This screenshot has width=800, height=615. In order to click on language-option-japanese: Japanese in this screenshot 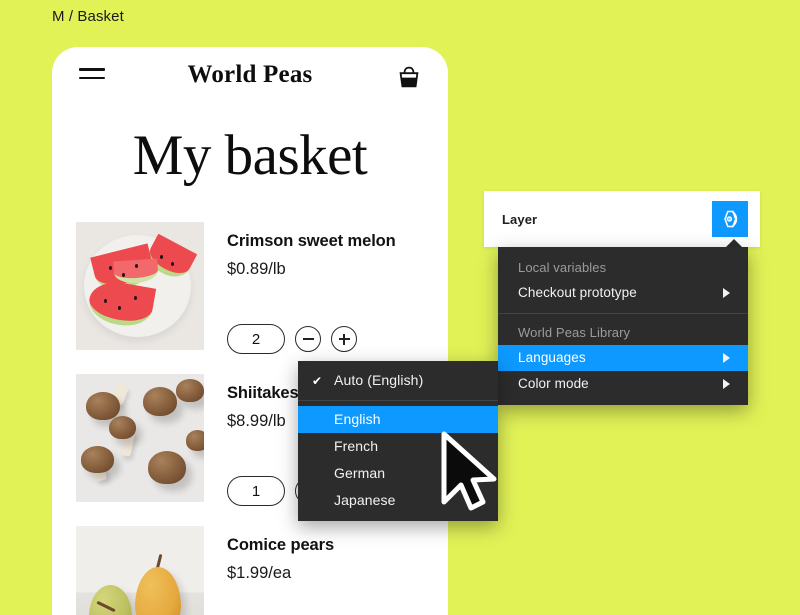, I will do `click(398, 500)`.